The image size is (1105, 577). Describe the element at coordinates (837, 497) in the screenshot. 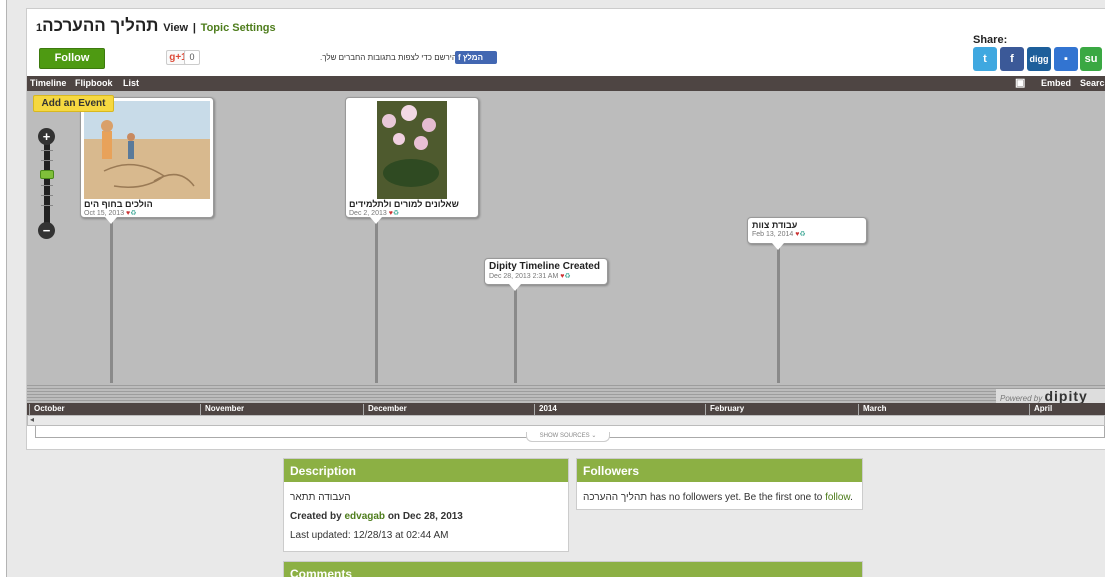

I see `follow-link: follow` at that location.